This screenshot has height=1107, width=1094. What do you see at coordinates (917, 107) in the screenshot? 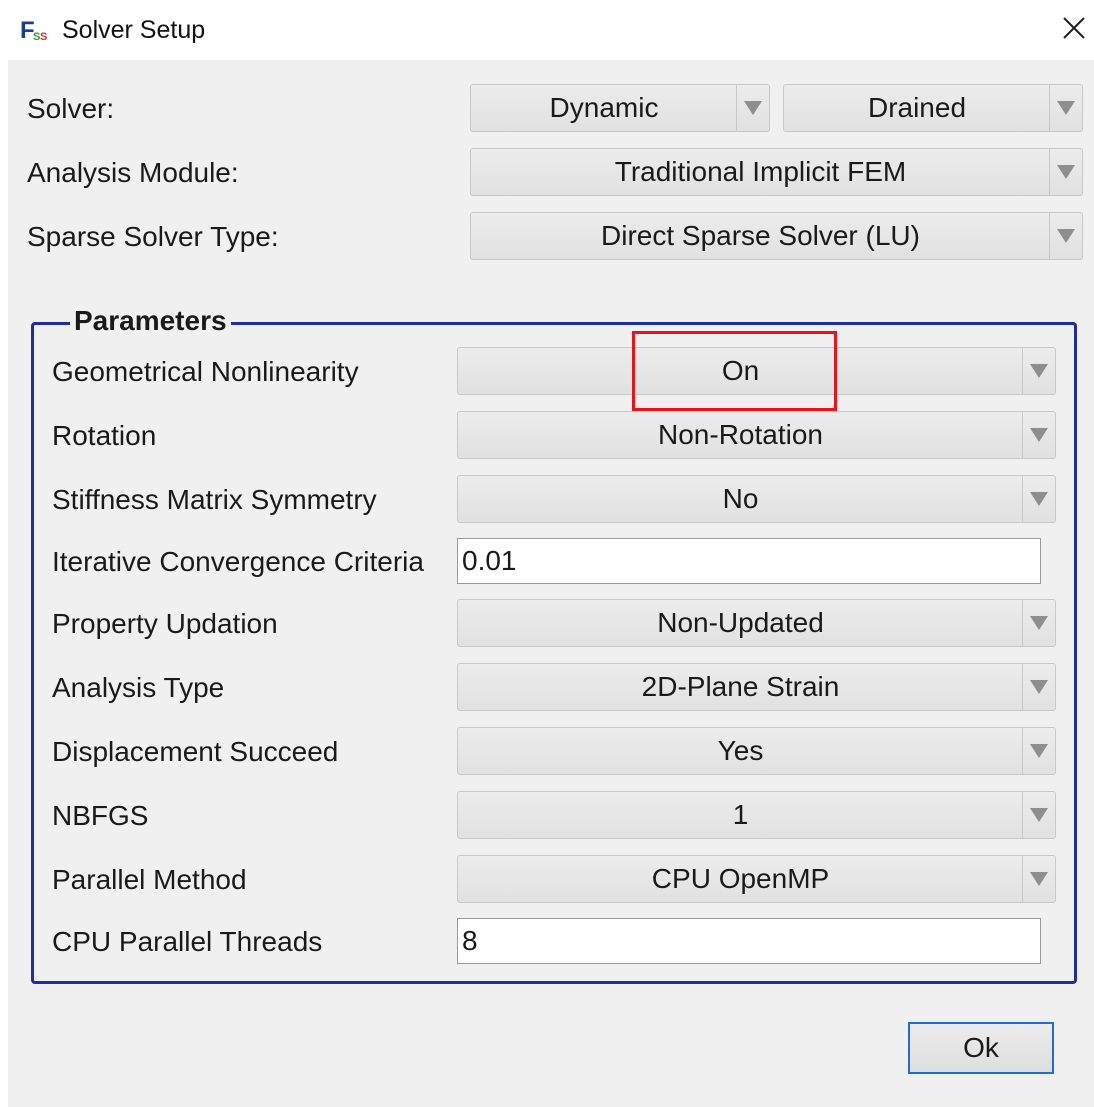
I see `drainage-value: Drained` at bounding box center [917, 107].